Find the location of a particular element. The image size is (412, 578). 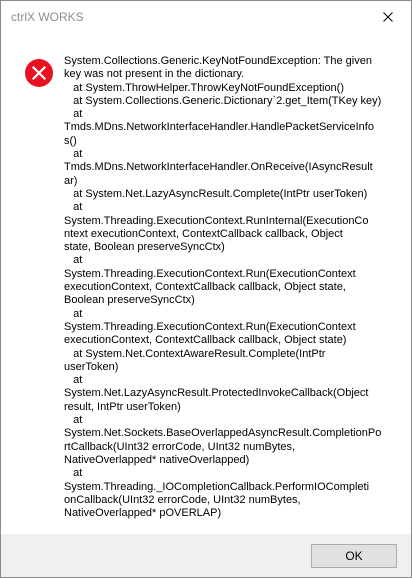

message-line: result, IntPtr userToken) is located at coordinates (122, 406).